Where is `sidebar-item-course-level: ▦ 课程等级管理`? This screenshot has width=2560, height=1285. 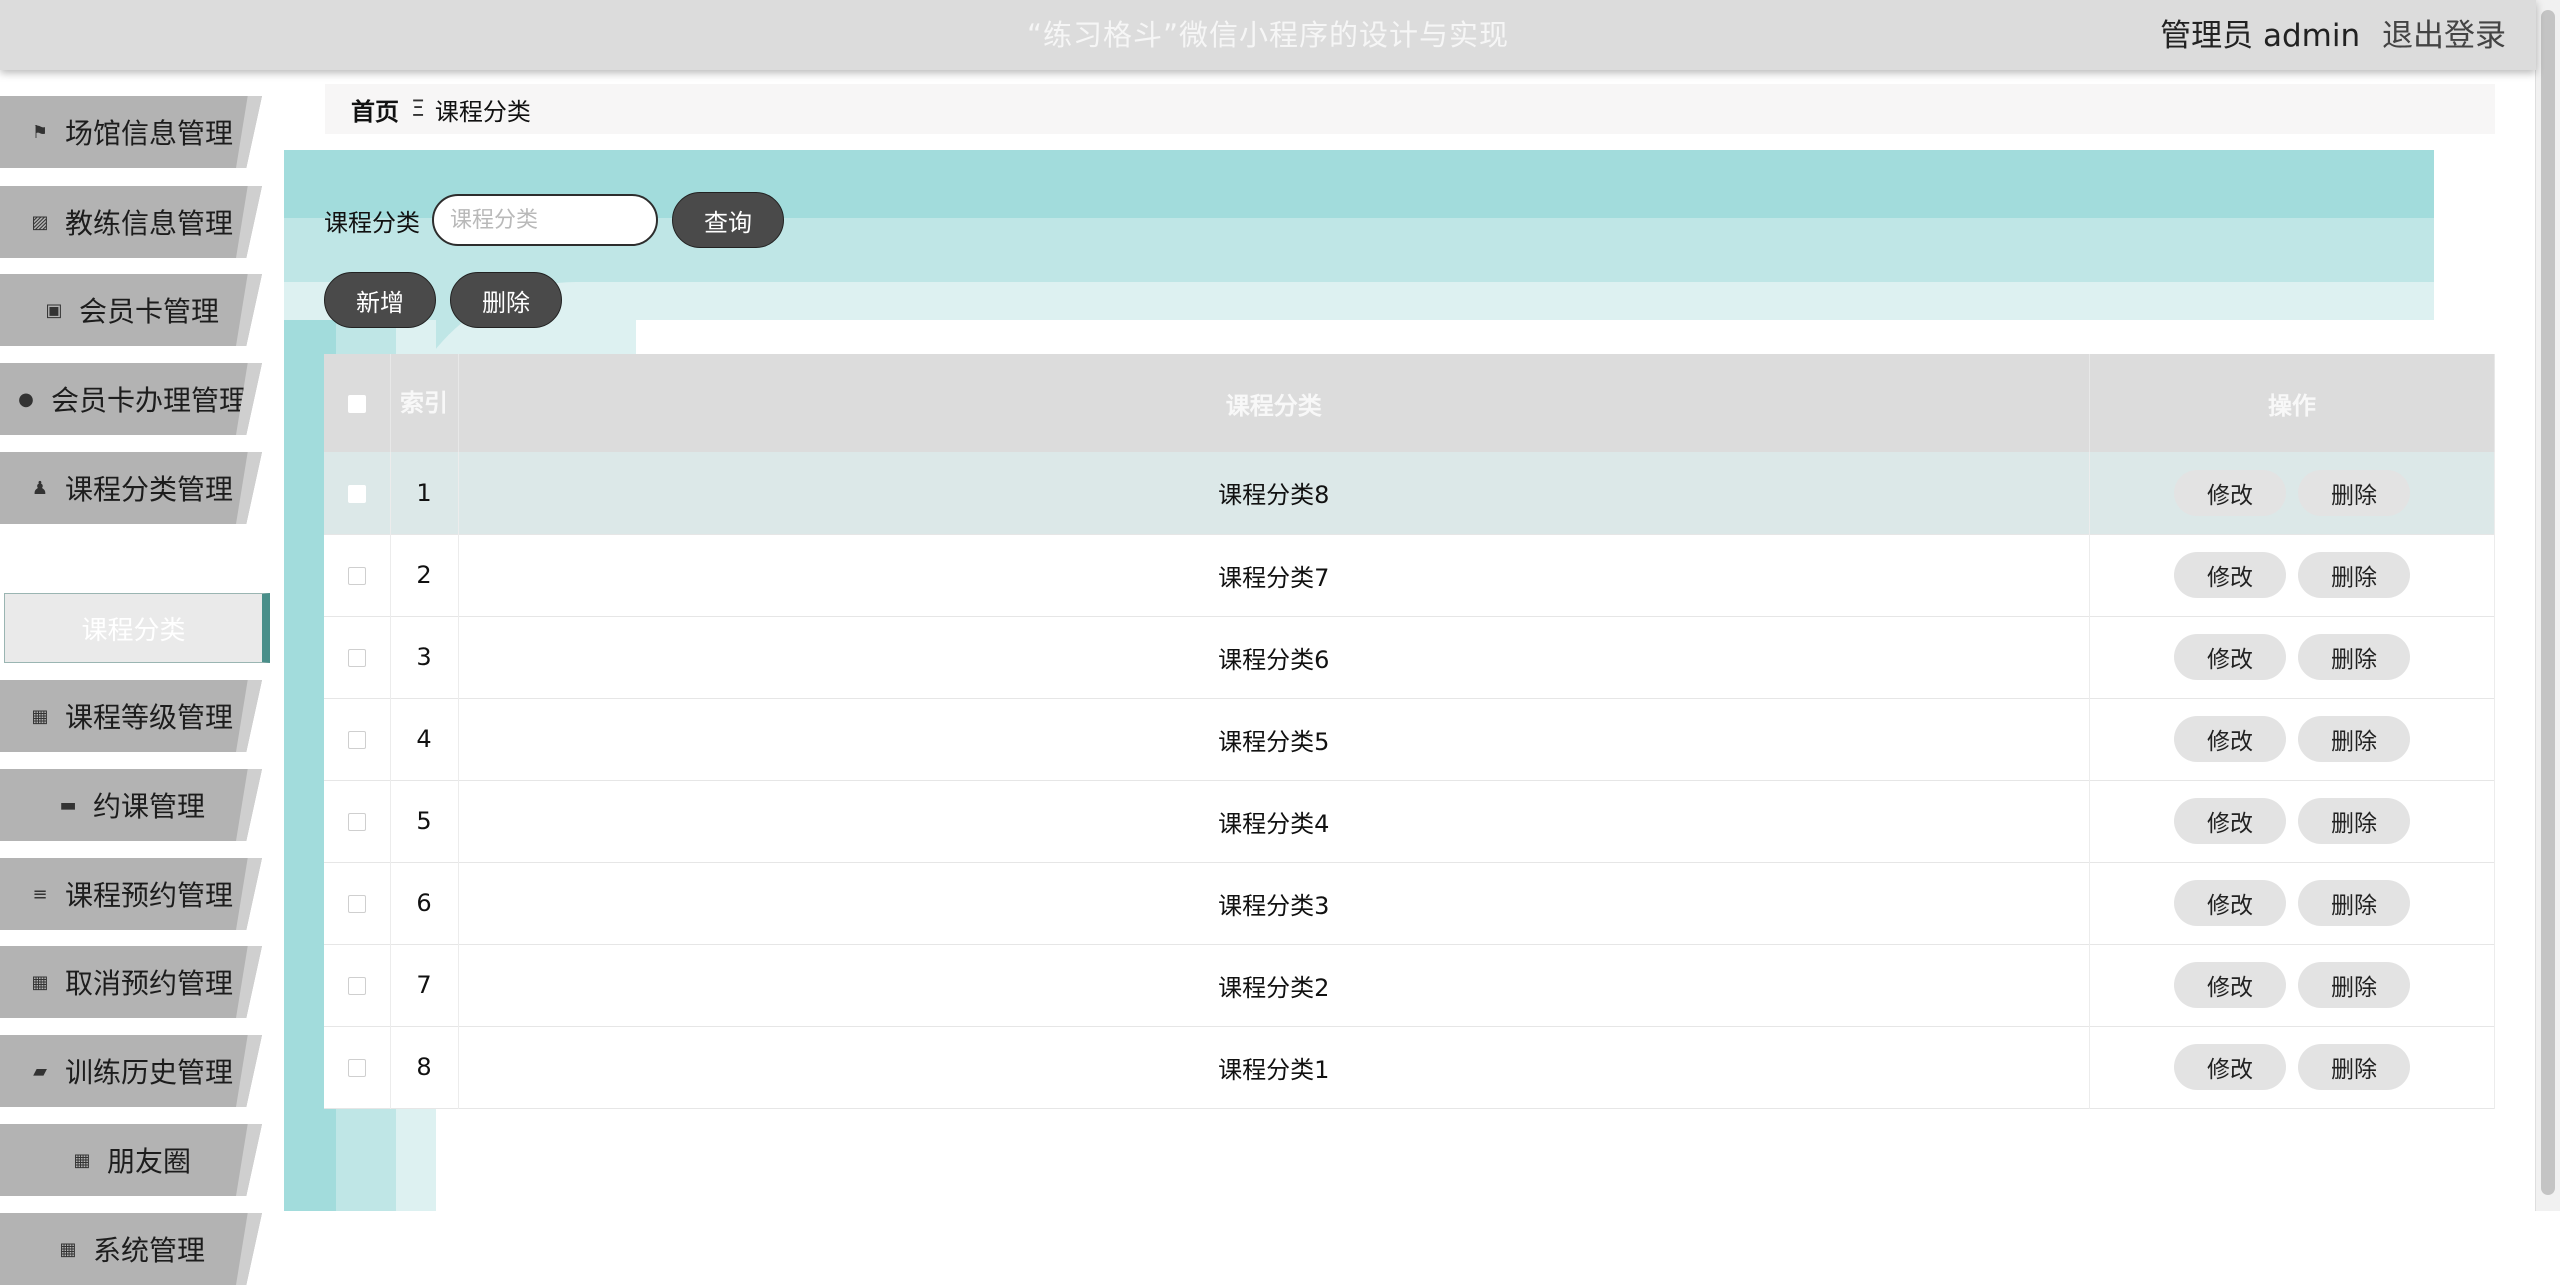
sidebar-item-course-level: ▦ 课程等级管理 is located at coordinates (131, 716).